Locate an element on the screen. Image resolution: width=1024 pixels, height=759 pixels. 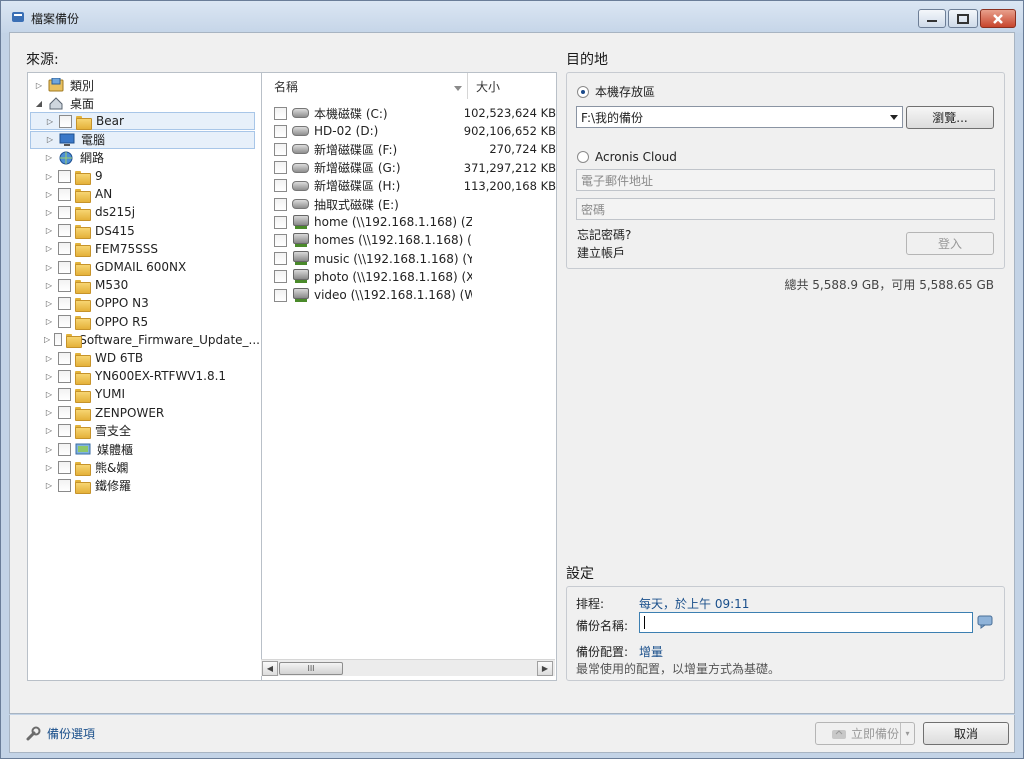
scheme-link: 增量 is located at coordinates (651, 651).